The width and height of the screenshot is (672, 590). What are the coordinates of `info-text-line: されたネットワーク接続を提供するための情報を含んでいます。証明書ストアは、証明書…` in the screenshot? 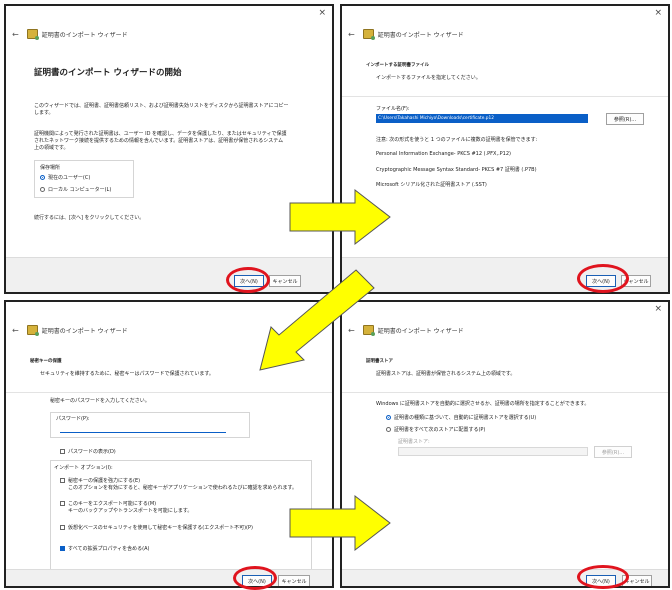 It's located at (159, 141).